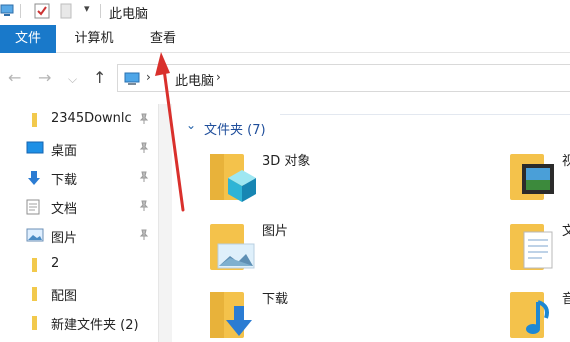 This screenshot has height=342, width=570. What do you see at coordinates (64, 238) in the screenshot?
I see `nav-item-label: 图片` at bounding box center [64, 238].